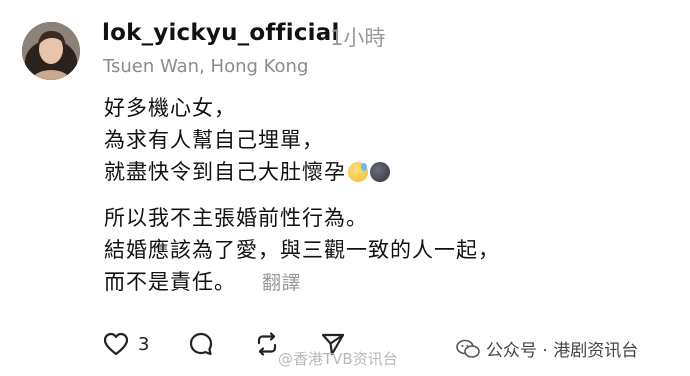  Describe the element at coordinates (170, 282) in the screenshot. I see `post-line-text: 而不是責任。` at that location.